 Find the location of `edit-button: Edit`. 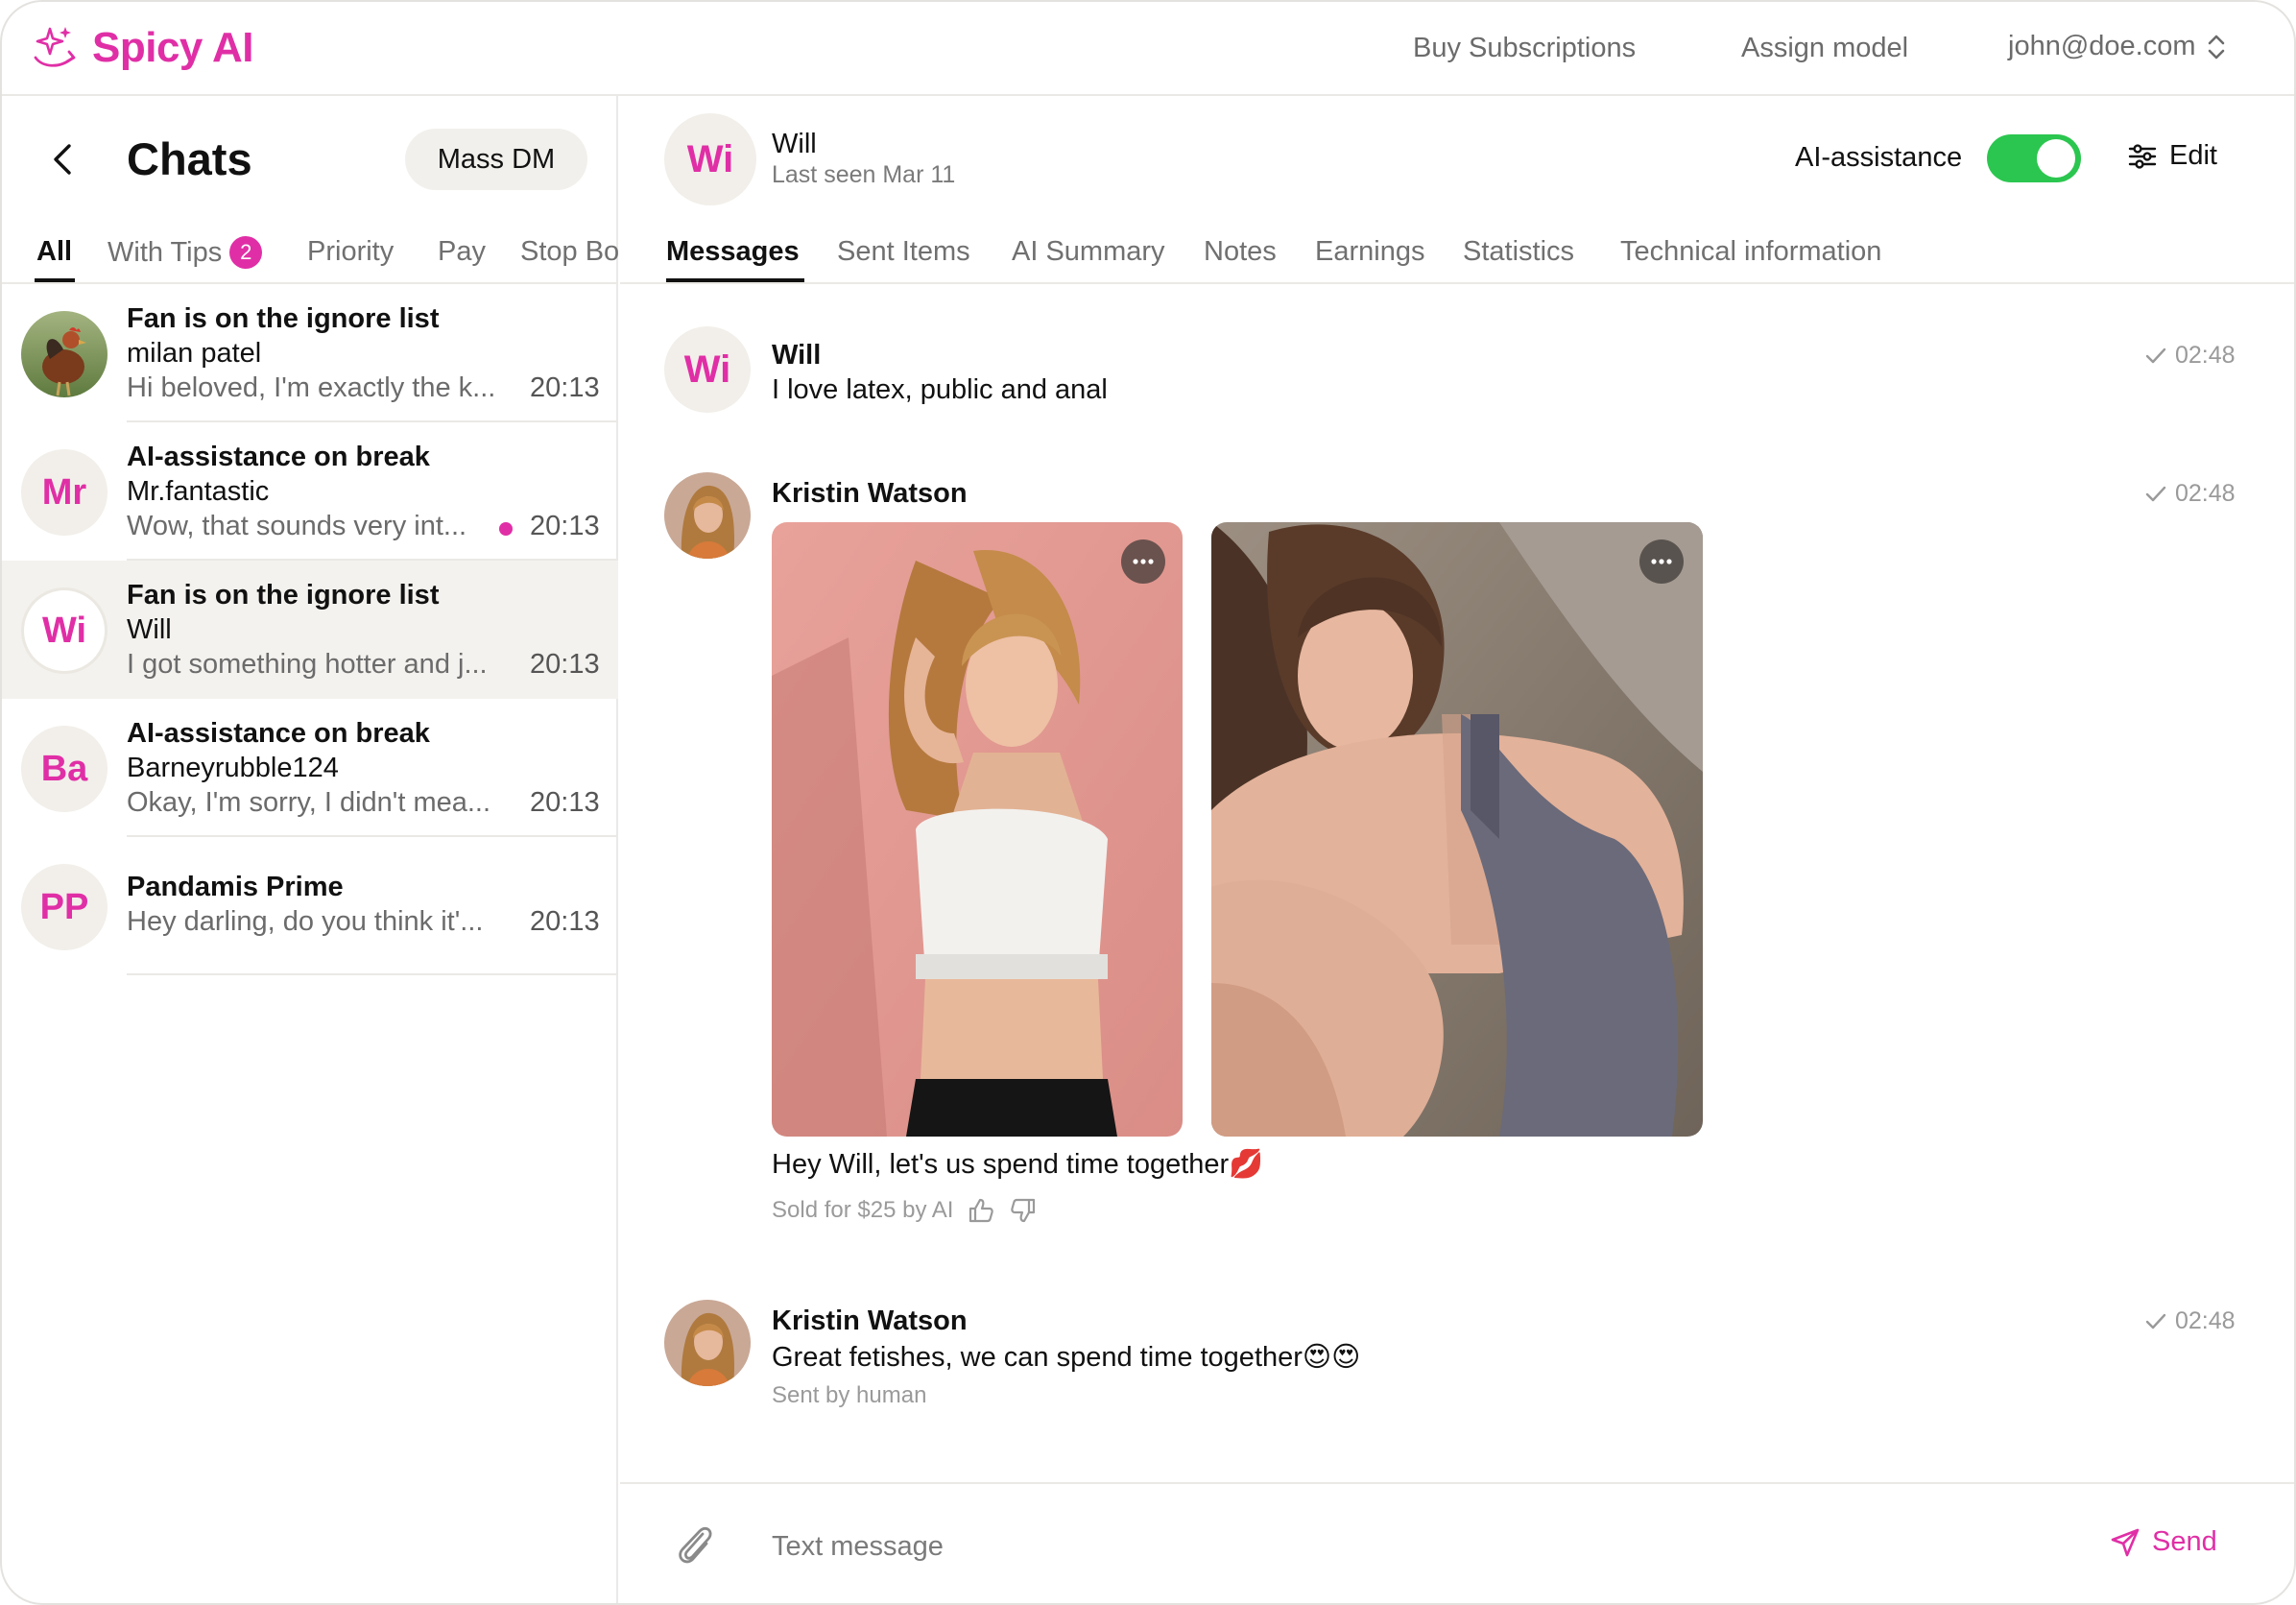

edit-button: Edit is located at coordinates (2172, 156).